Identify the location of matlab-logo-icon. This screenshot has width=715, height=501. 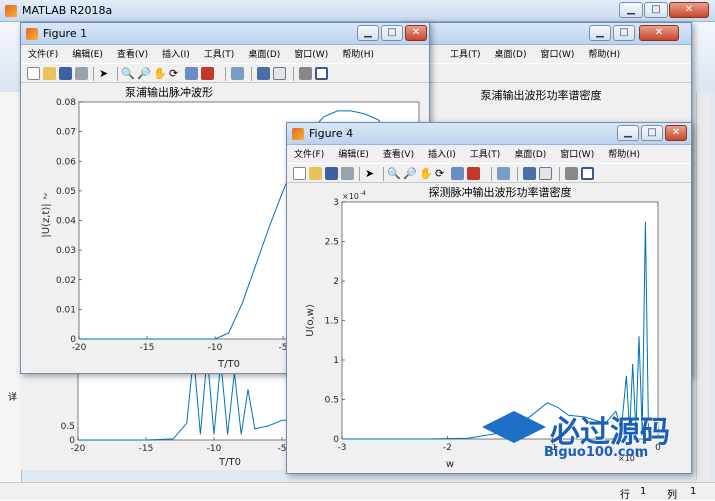
(11, 11).